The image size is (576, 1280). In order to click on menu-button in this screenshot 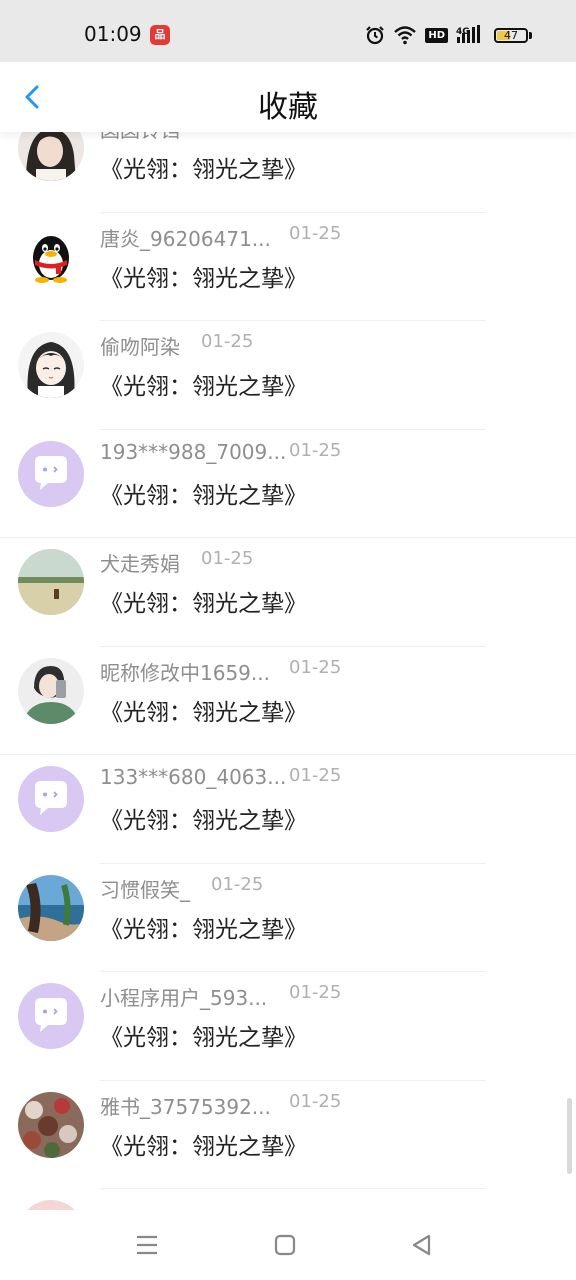, I will do `click(147, 1245)`.